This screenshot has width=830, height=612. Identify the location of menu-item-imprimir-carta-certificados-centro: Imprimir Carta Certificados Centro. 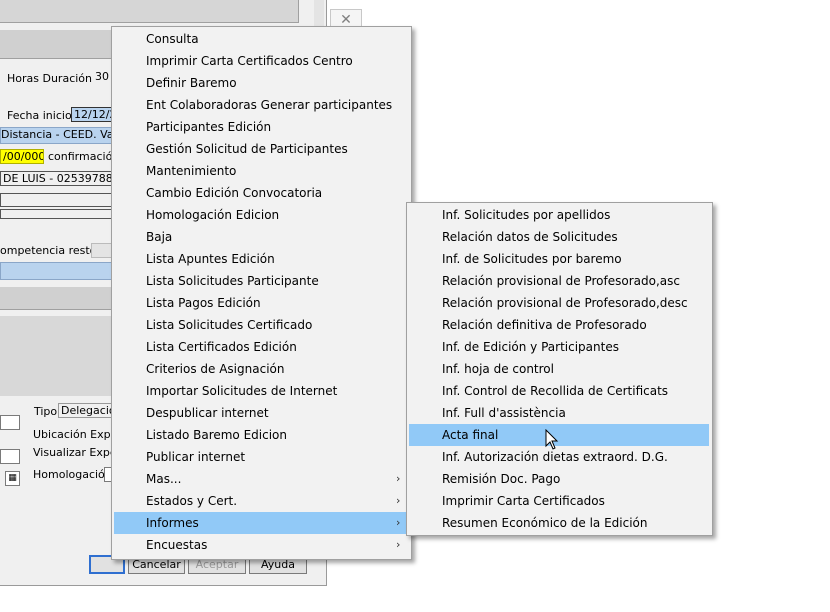
(261, 61).